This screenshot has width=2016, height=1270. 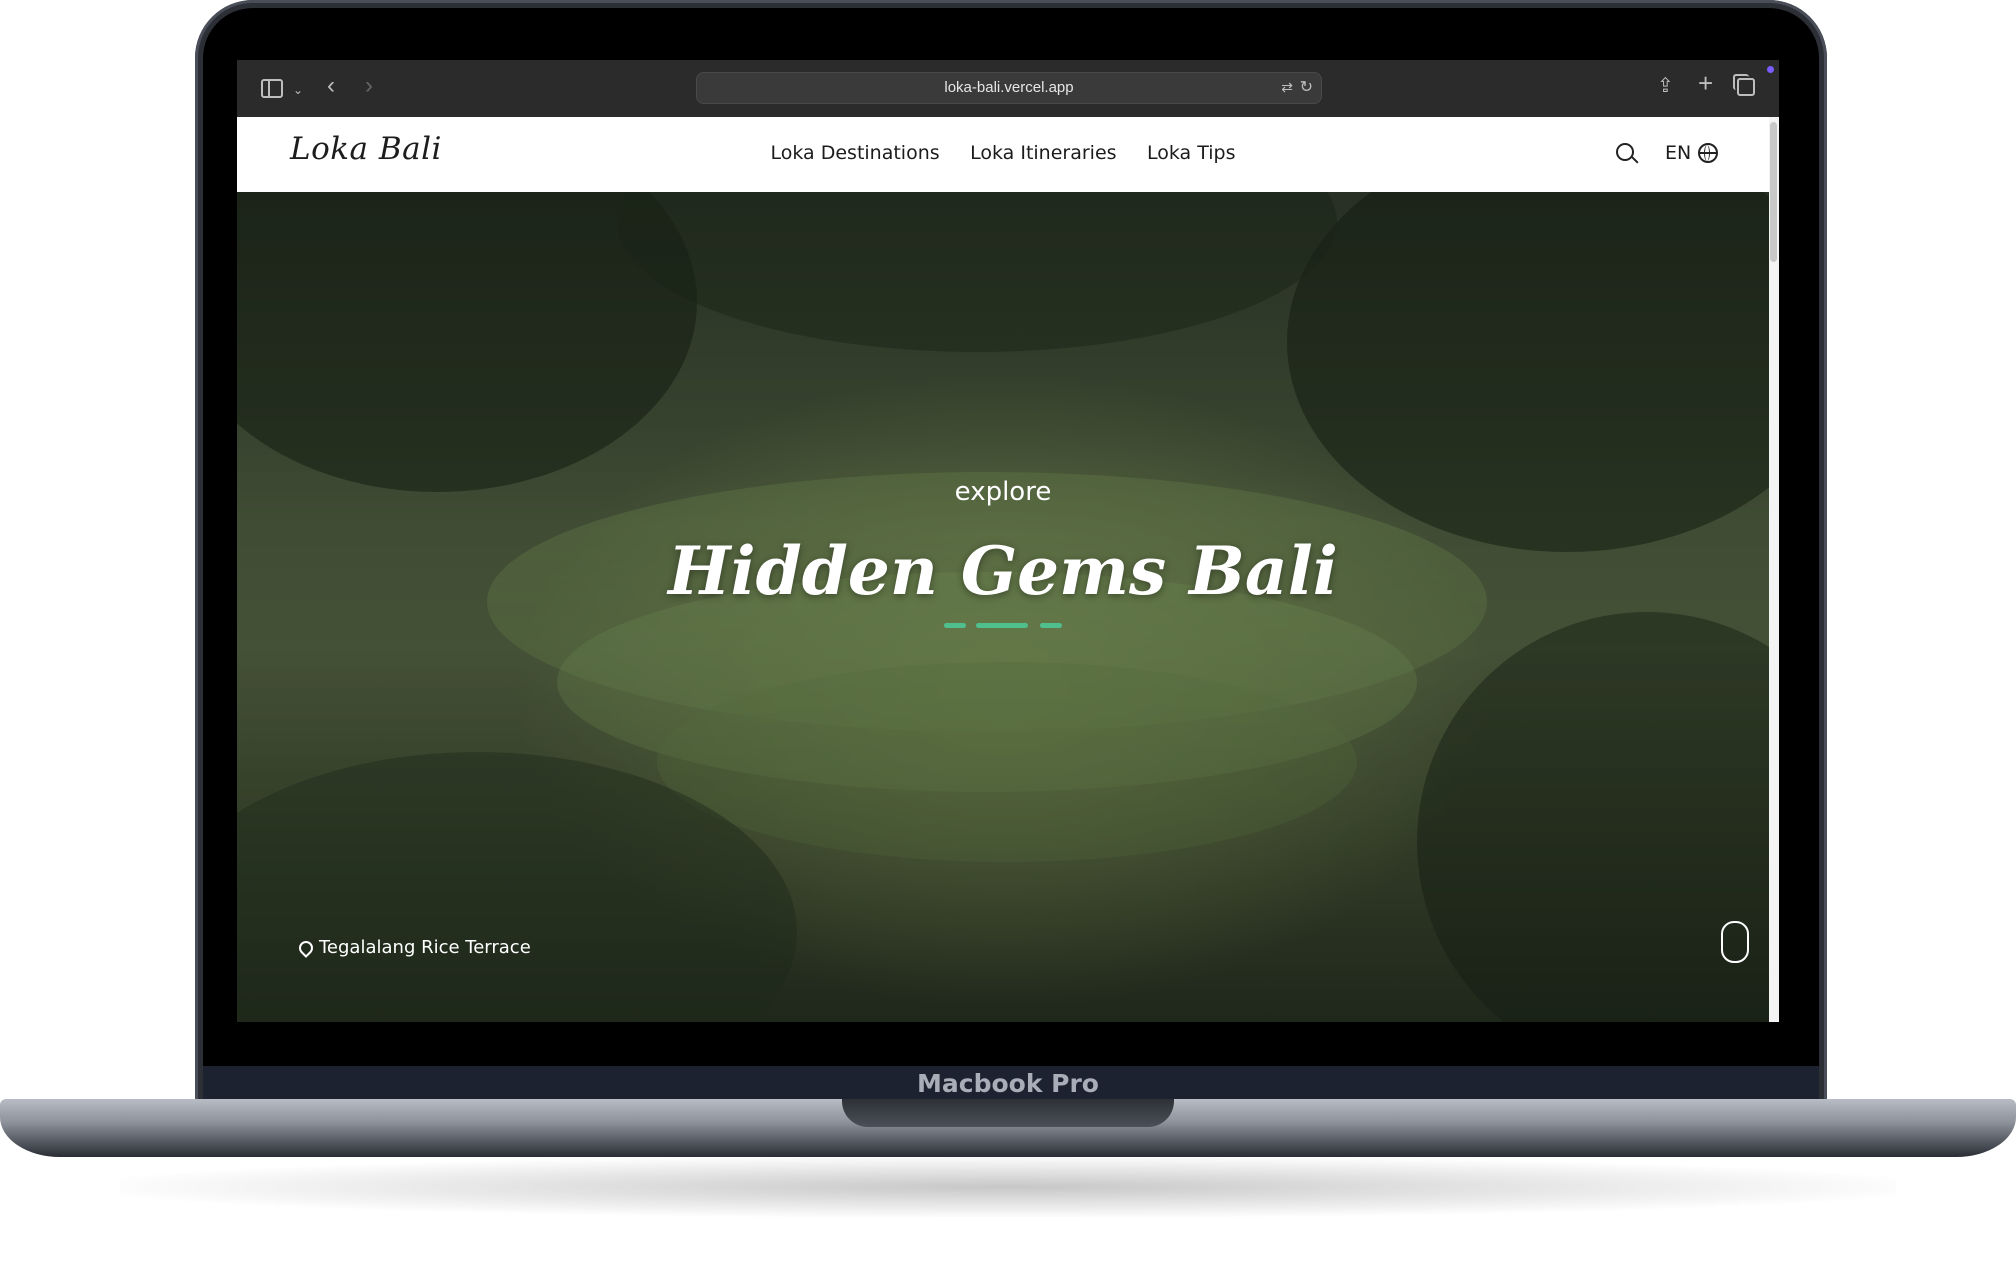 What do you see at coordinates (1008, 1187) in the screenshot?
I see `laptop-shadow` at bounding box center [1008, 1187].